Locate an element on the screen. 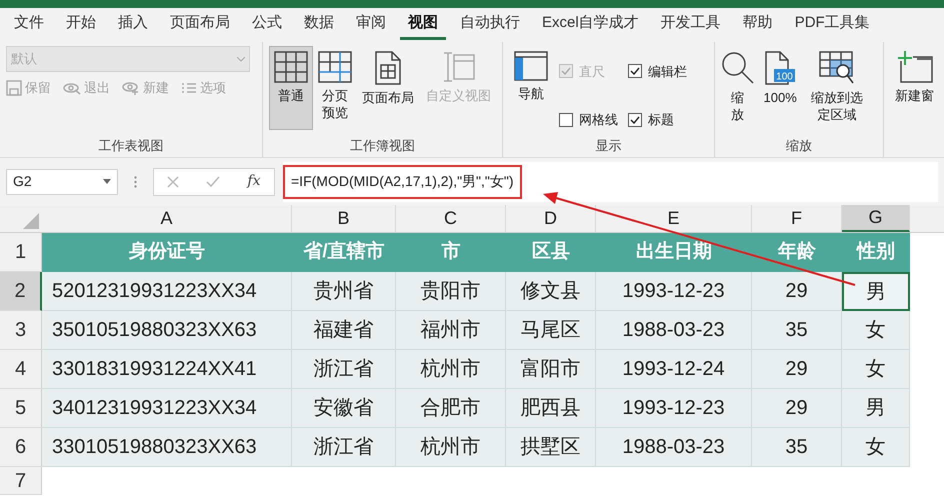 The height and width of the screenshot is (500, 944). checkbox-label: 直尺 is located at coordinates (592, 71).